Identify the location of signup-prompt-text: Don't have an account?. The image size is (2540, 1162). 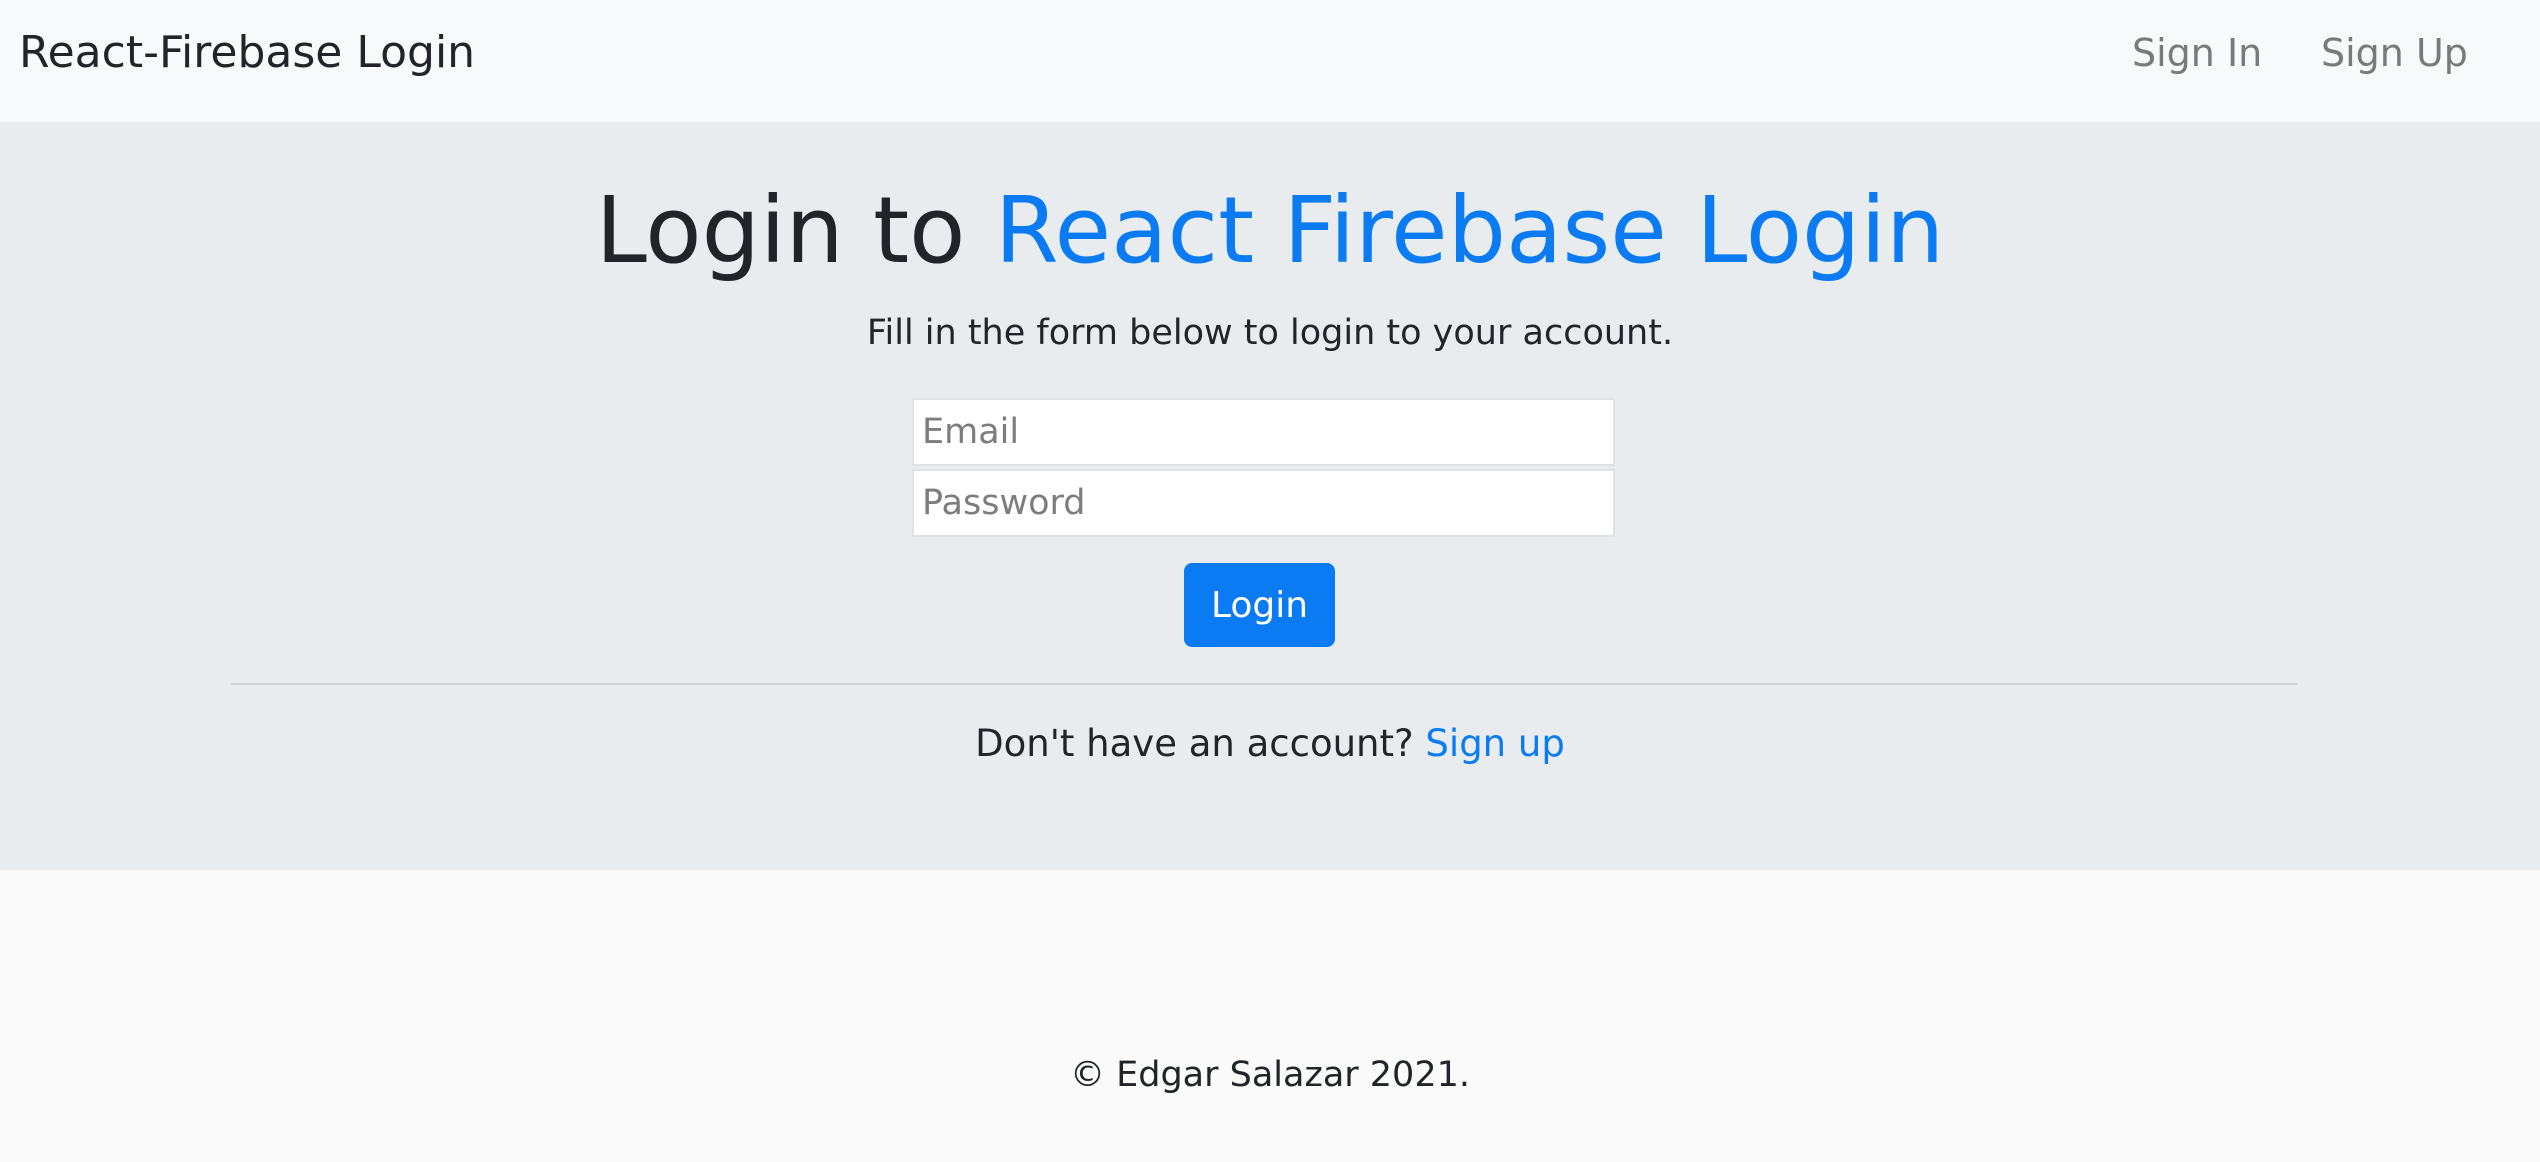
(1200, 743).